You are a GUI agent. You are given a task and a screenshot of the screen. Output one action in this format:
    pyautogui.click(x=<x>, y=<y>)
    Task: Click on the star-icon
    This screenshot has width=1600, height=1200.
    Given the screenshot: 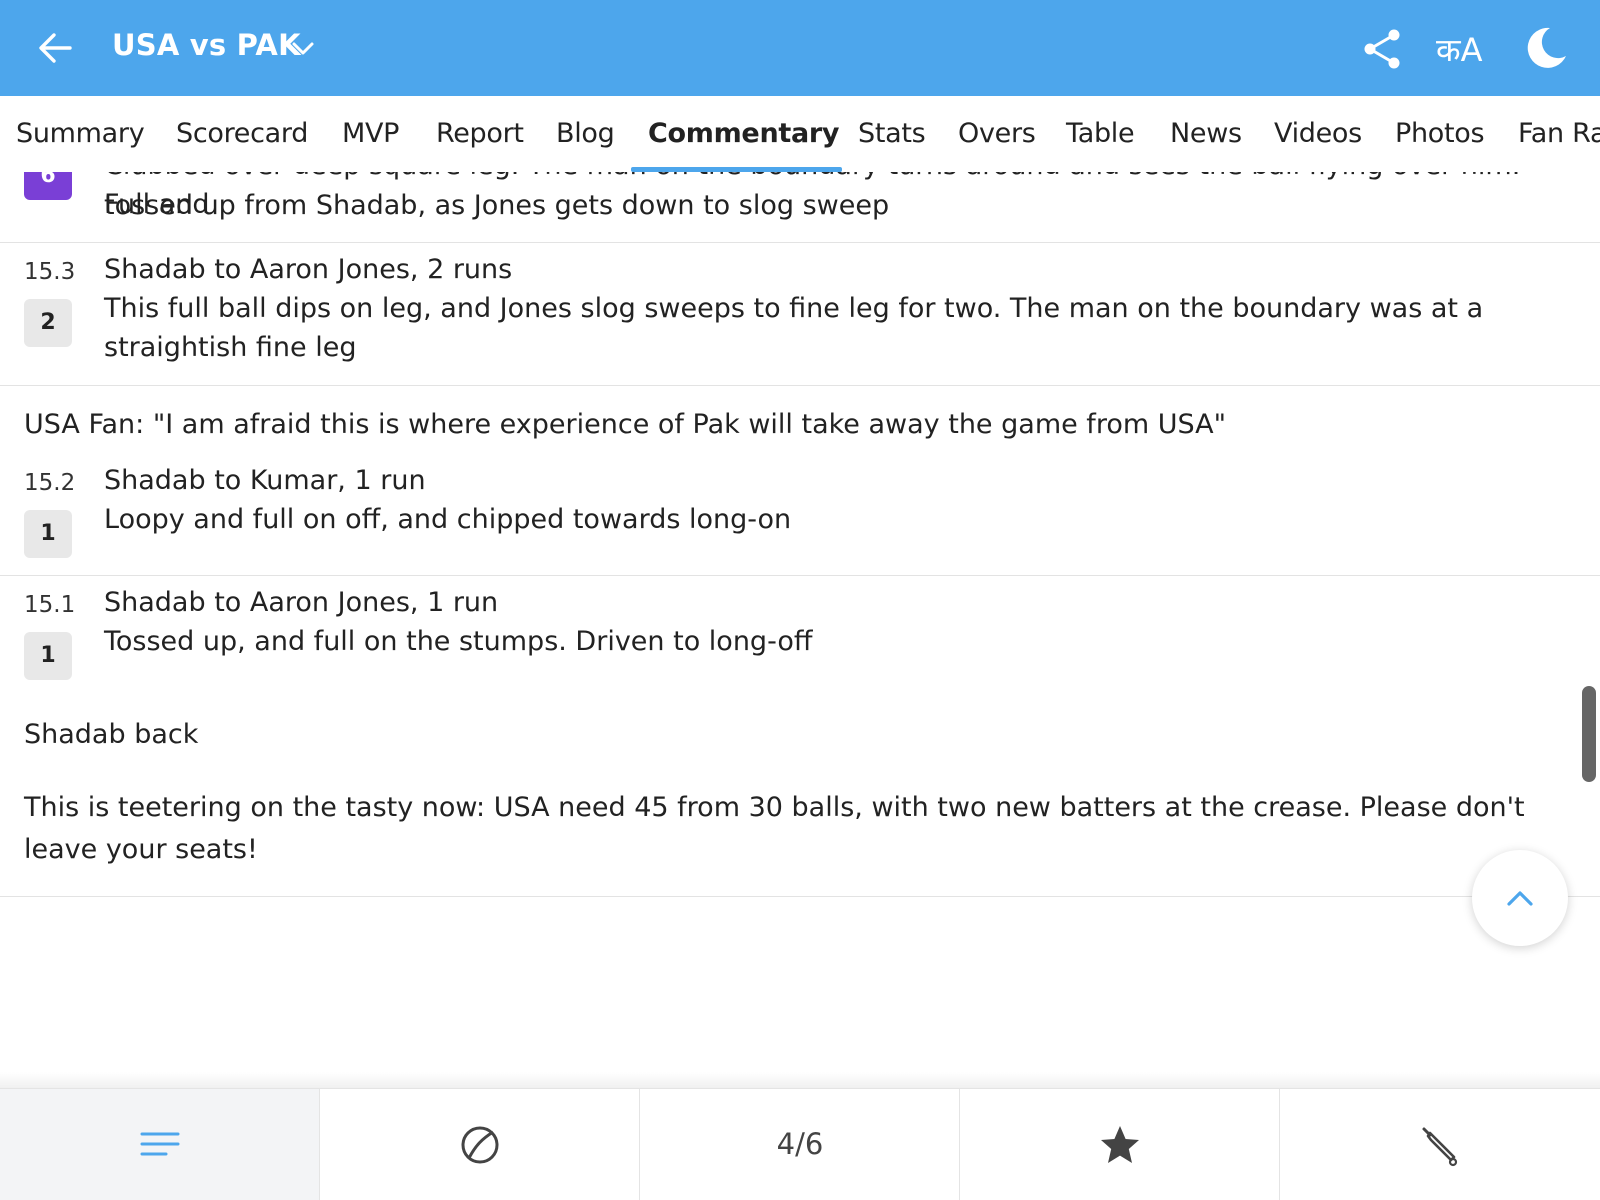 What is the action you would take?
    pyautogui.click(x=1120, y=1144)
    